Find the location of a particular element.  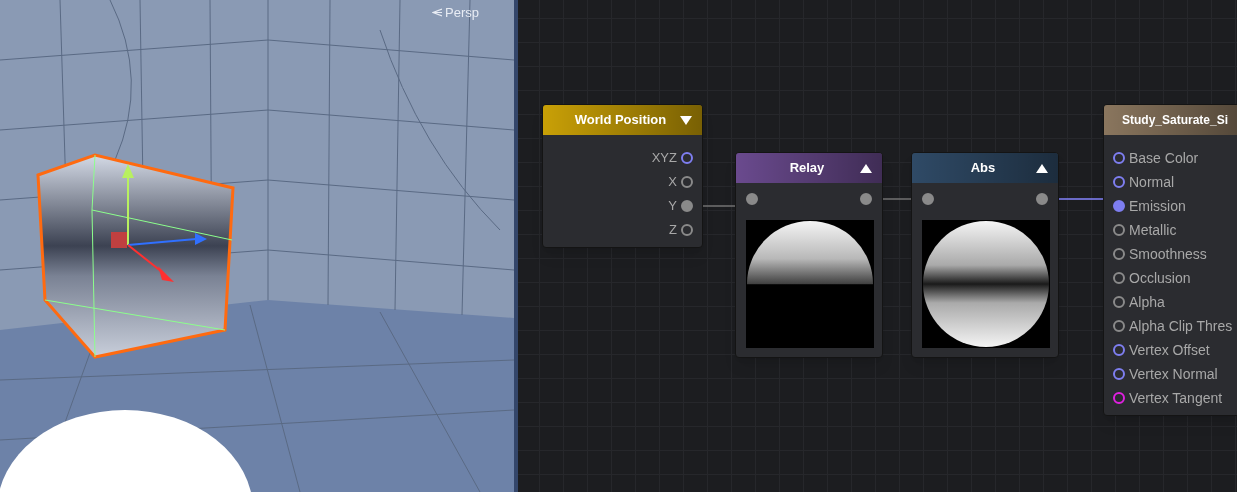

port-label: Emission is located at coordinates (1157, 206).